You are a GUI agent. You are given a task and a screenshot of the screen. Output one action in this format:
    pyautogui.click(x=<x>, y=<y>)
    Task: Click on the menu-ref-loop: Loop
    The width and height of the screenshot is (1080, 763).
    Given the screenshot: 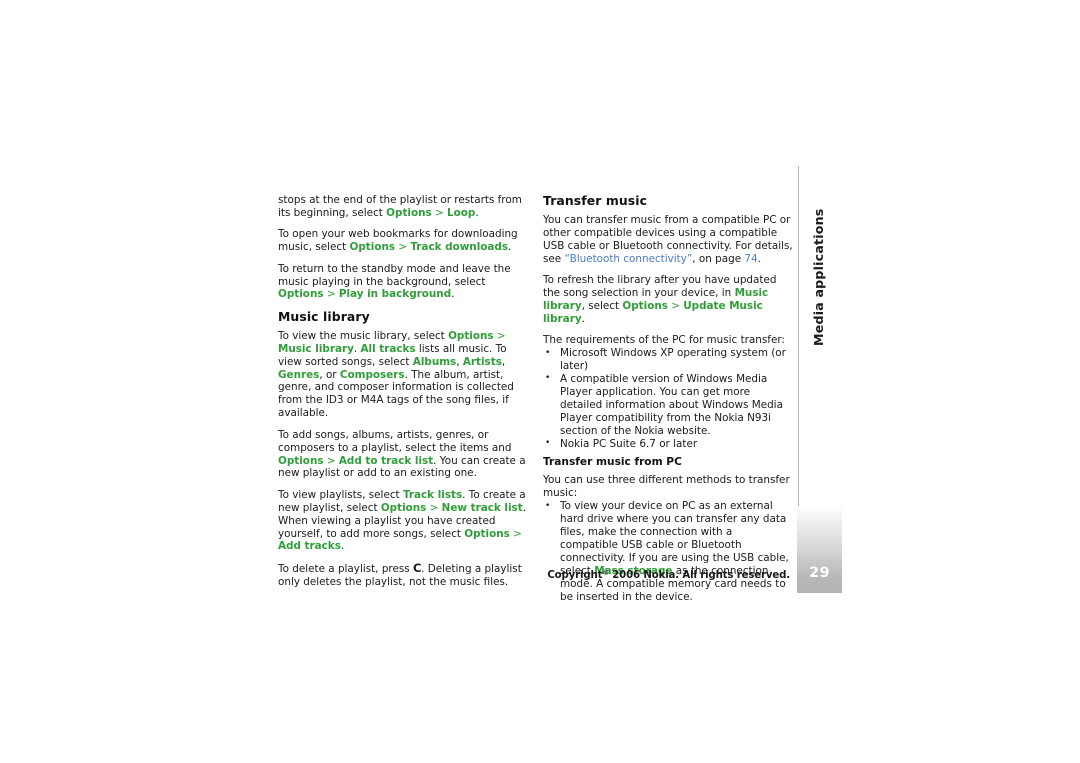 What is the action you would take?
    pyautogui.click(x=461, y=212)
    